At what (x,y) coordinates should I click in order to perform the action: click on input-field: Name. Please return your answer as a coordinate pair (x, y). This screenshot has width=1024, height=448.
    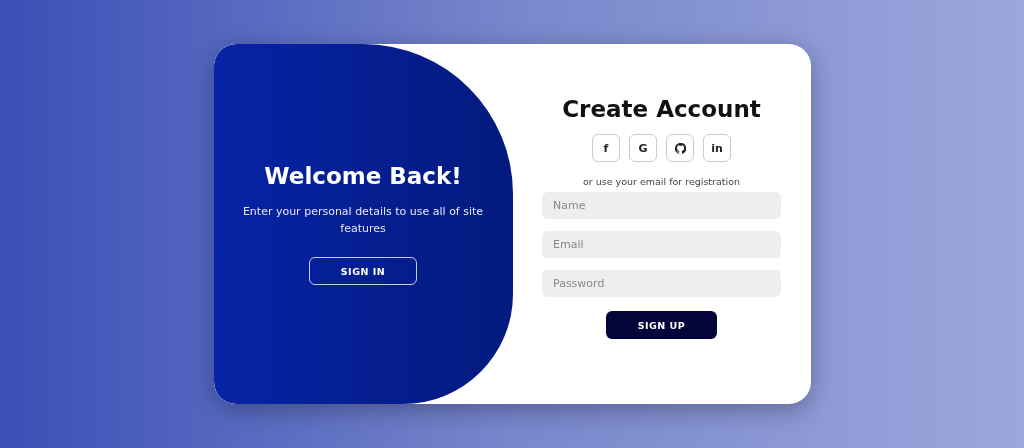
    Looking at the image, I should click on (661, 205).